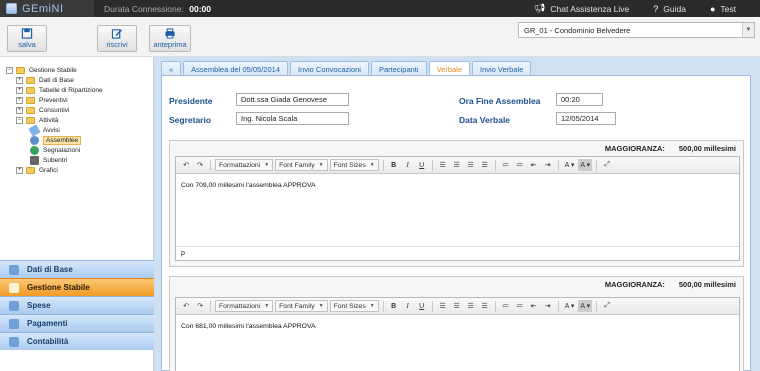  I want to click on editor-content: Con 681,00 millesimi l'assemblea APPROVA, so click(457, 326).